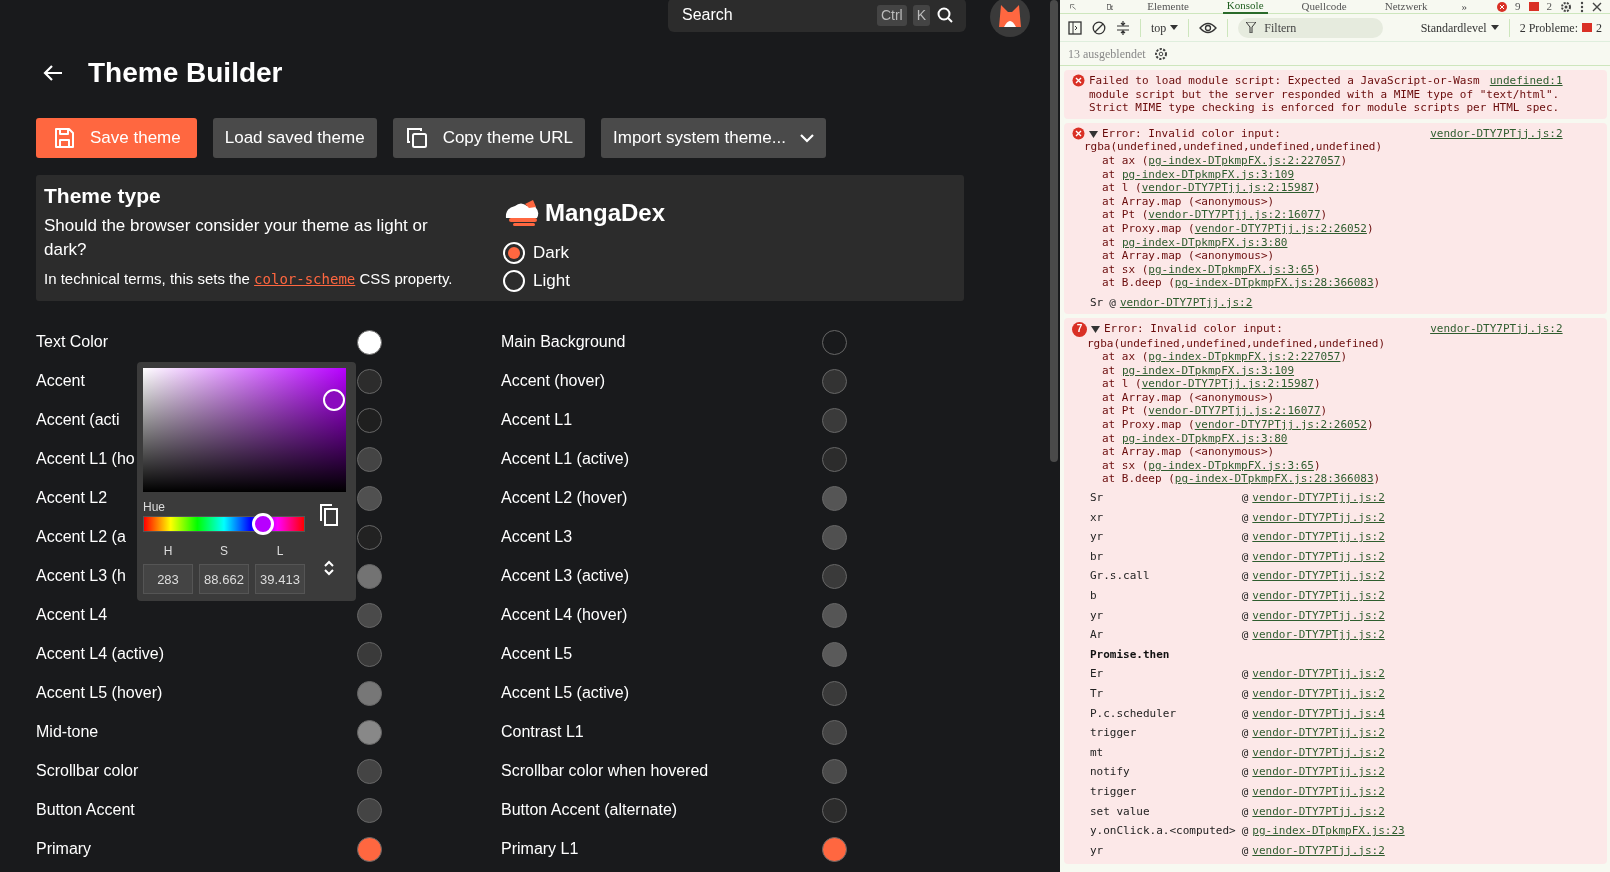 This screenshot has height=872, width=1610. I want to click on stack-link: pg-index-DTpkmpFX.js:23, so click(1328, 831).